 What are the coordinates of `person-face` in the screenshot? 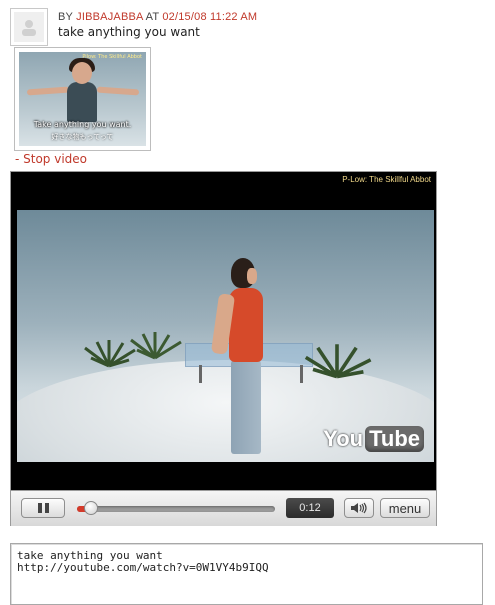 It's located at (252, 276).